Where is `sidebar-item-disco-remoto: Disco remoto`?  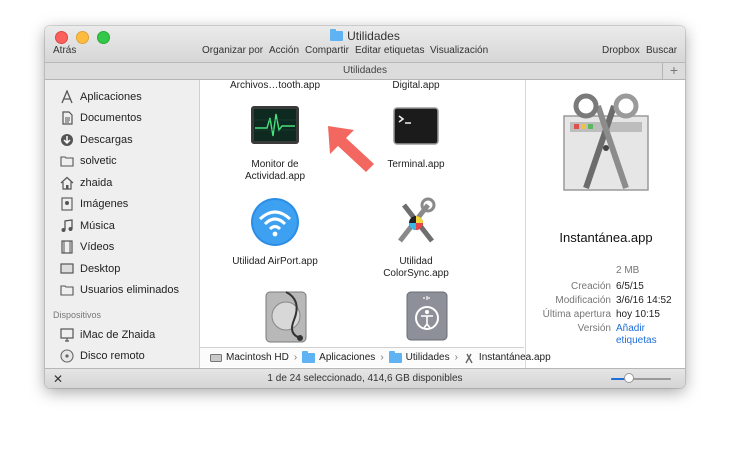 sidebar-item-disco-remoto: Disco remoto is located at coordinates (102, 356).